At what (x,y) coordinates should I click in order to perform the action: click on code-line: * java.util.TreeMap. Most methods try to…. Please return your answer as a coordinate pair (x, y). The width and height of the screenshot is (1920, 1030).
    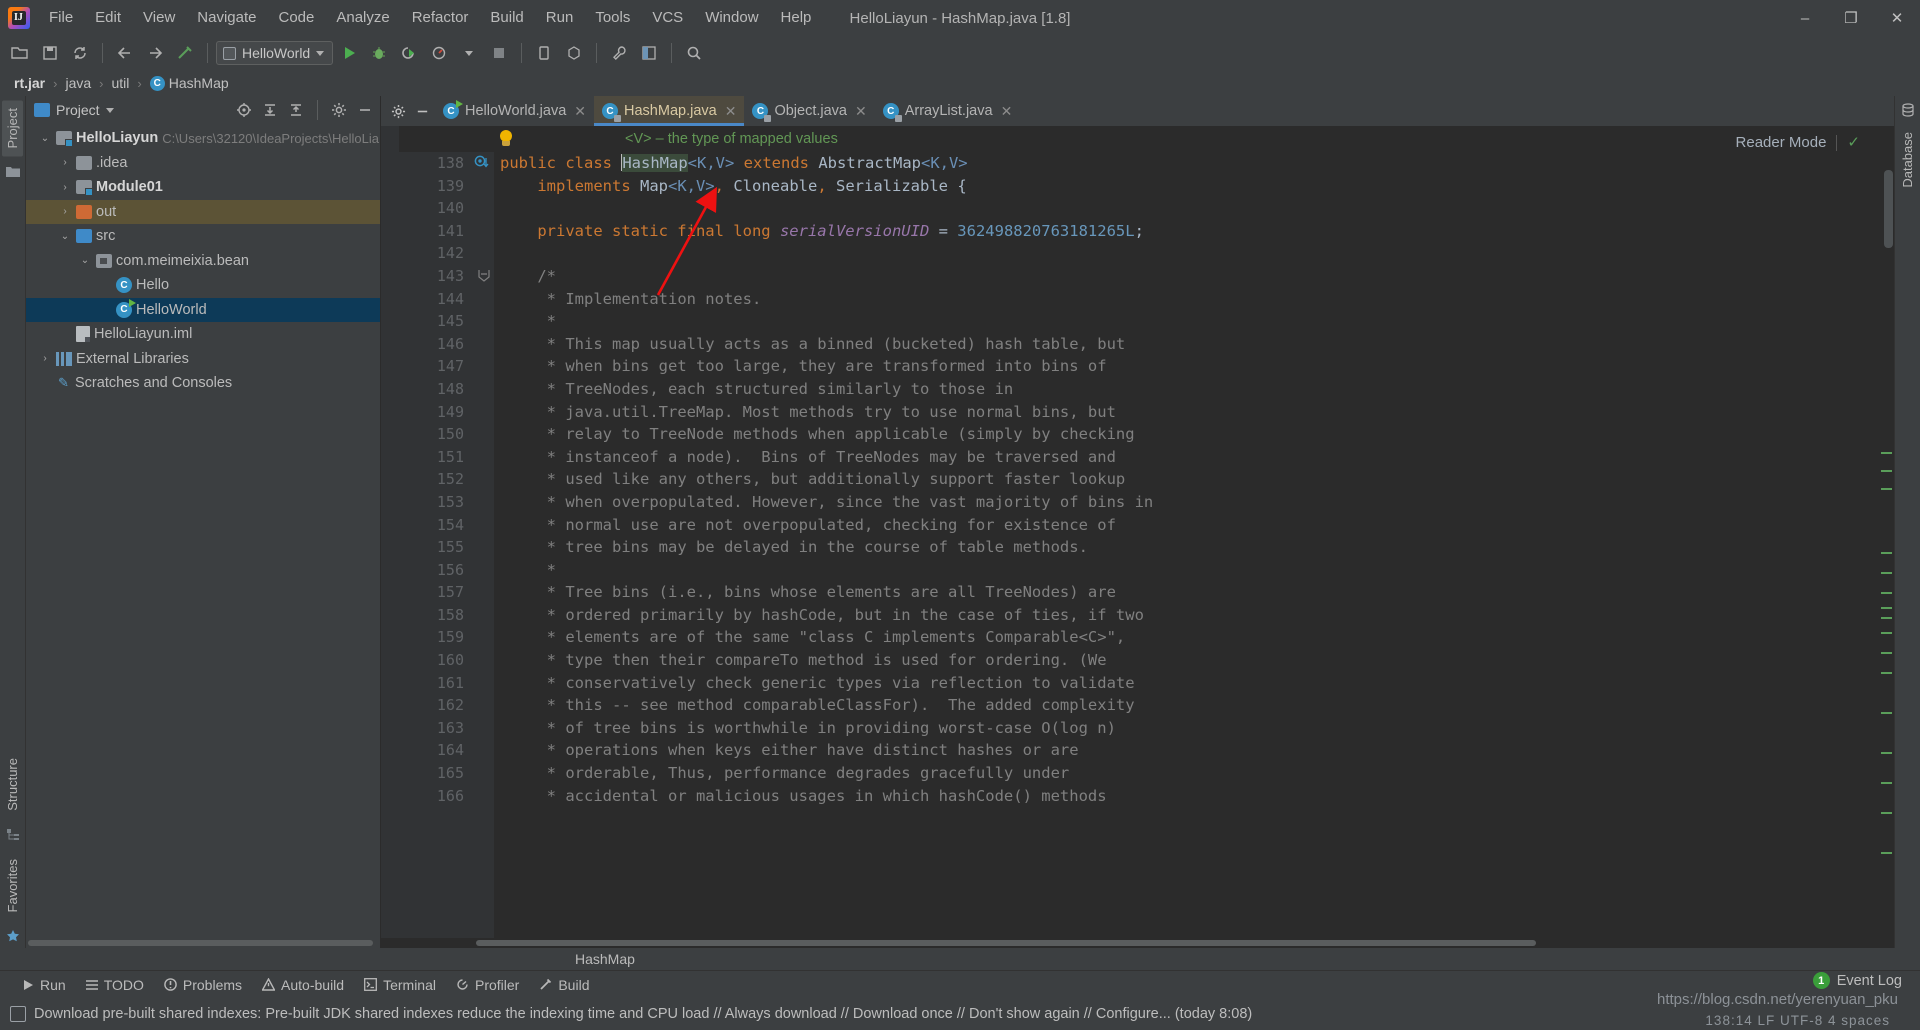
    Looking at the image, I should click on (1189, 412).